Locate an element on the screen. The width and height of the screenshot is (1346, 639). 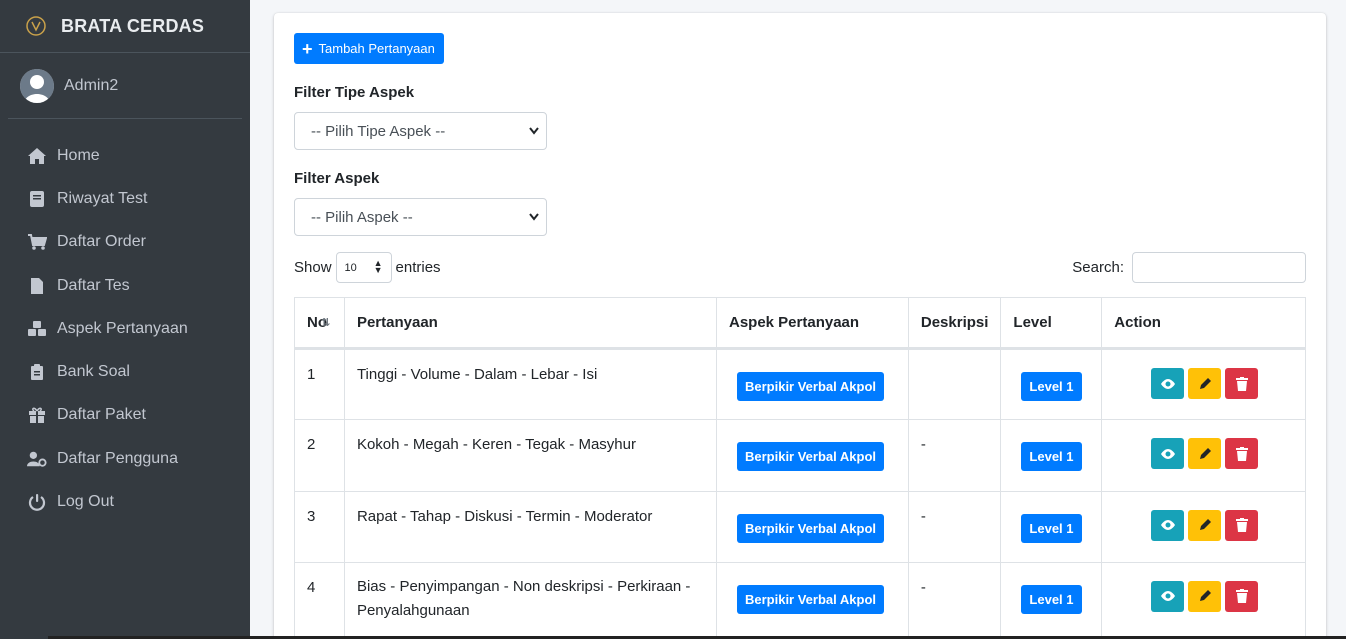
cart-icon is located at coordinates (37, 242).